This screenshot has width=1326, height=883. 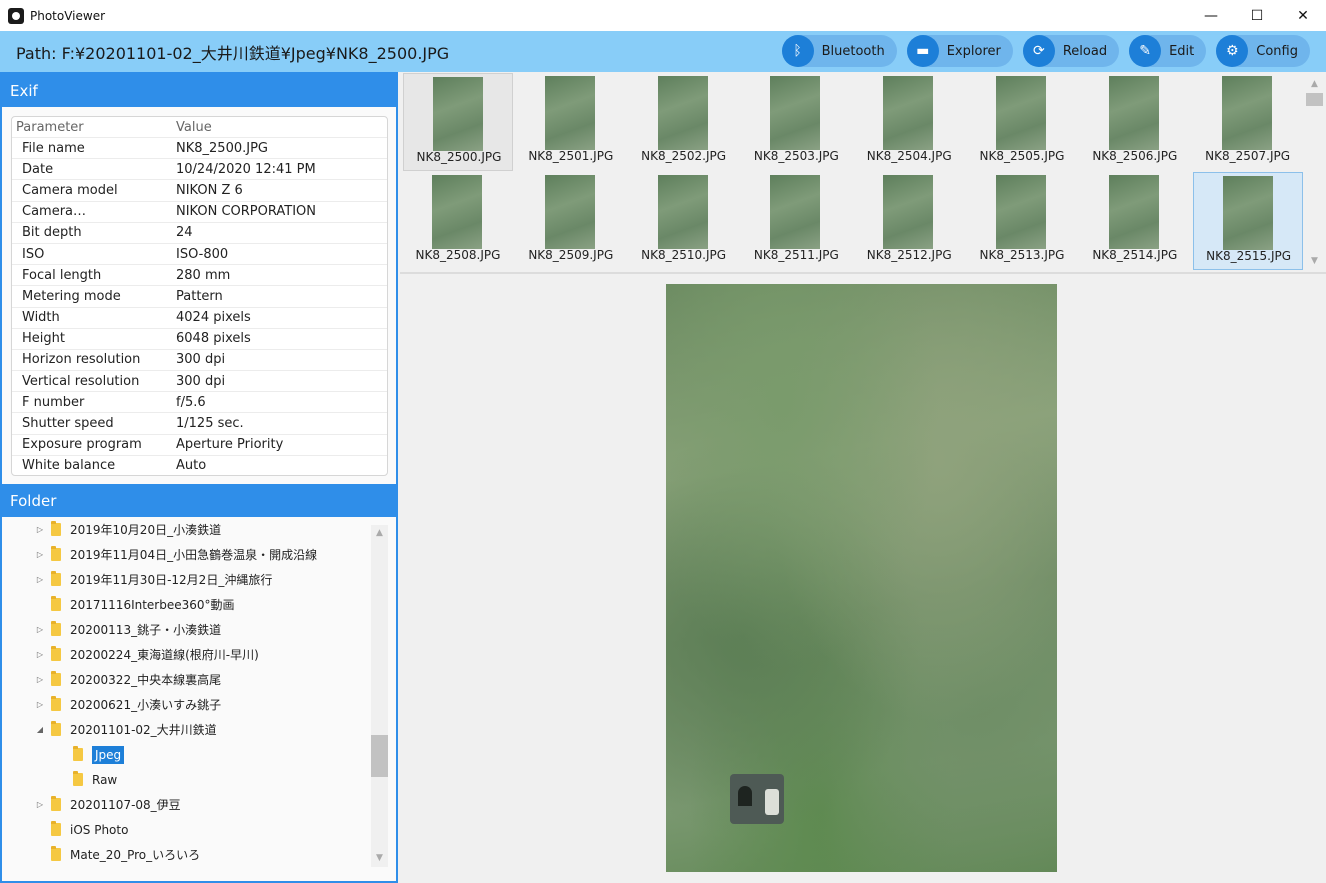 I want to click on reload-button: ⟳ Reload, so click(x=1071, y=51).